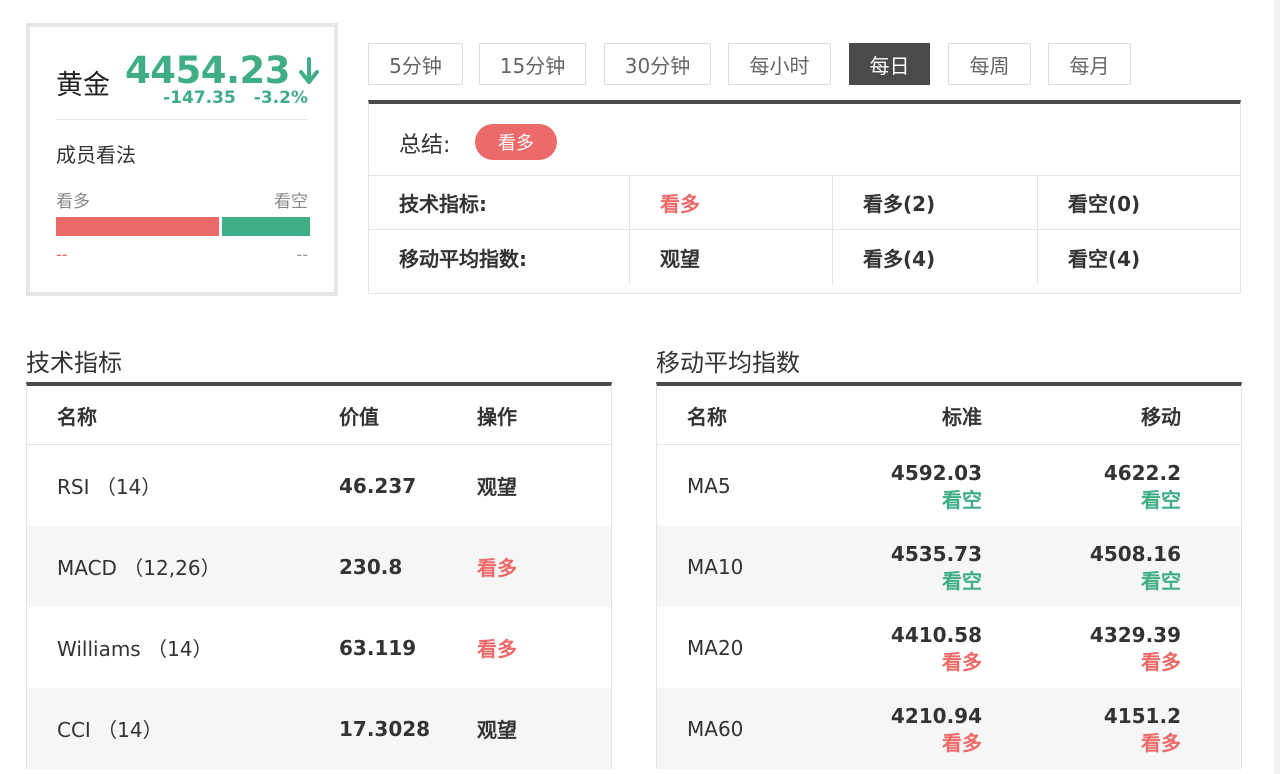  What do you see at coordinates (1139, 257) in the screenshot?
I see `summary-row-bear-count: 看空(4)` at bounding box center [1139, 257].